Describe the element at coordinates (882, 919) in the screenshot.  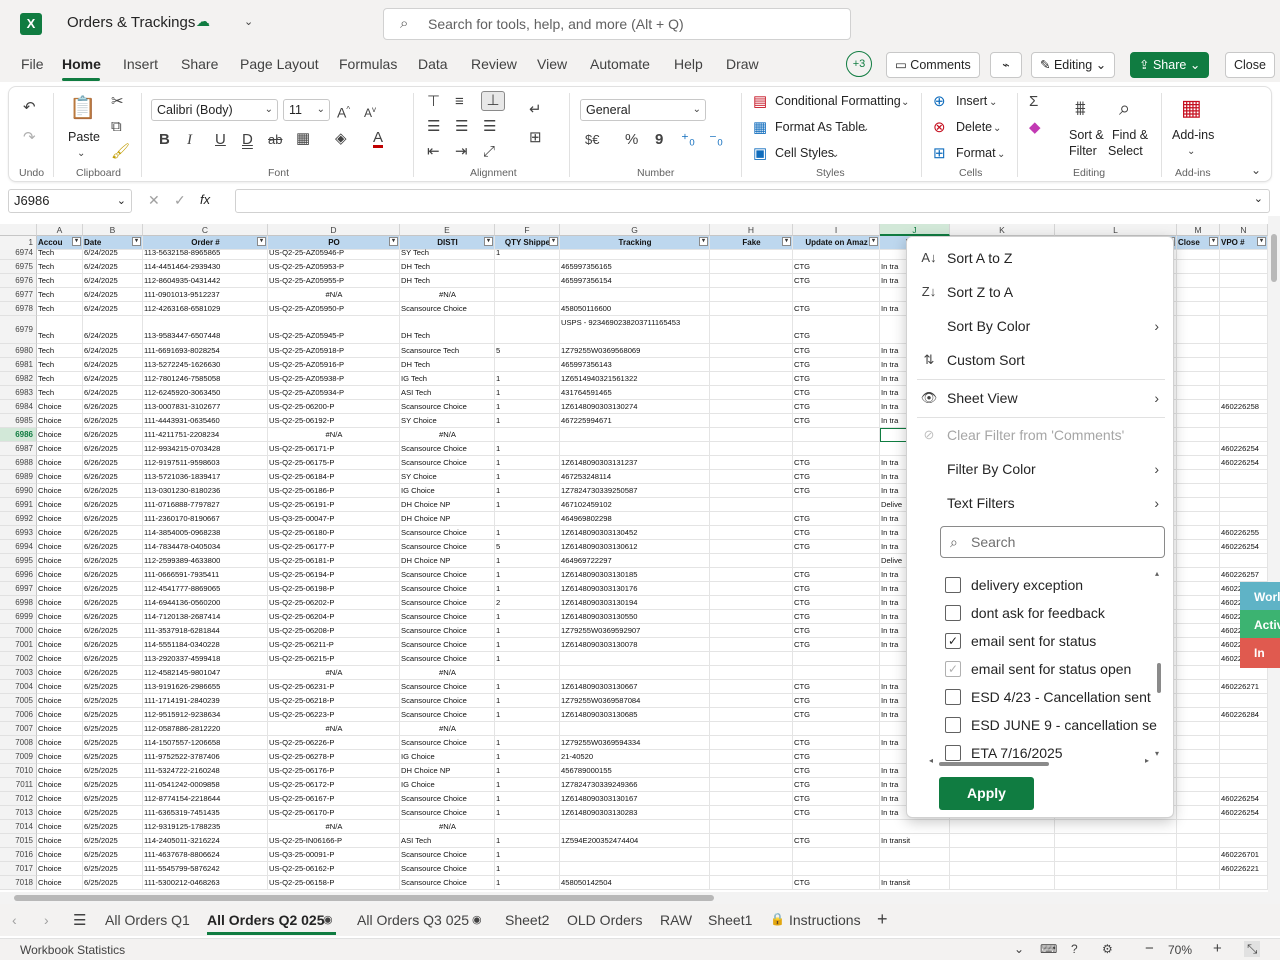
I see `add-sheet-icon: +` at that location.